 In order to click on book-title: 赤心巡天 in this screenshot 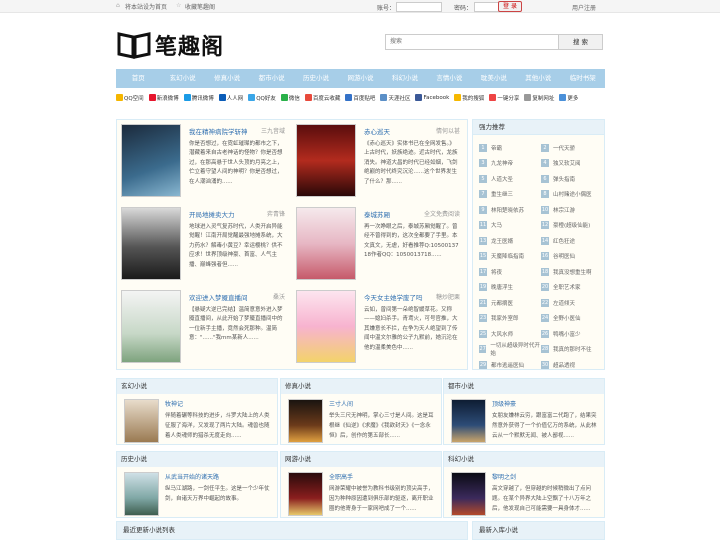, I will do `click(377, 131)`.